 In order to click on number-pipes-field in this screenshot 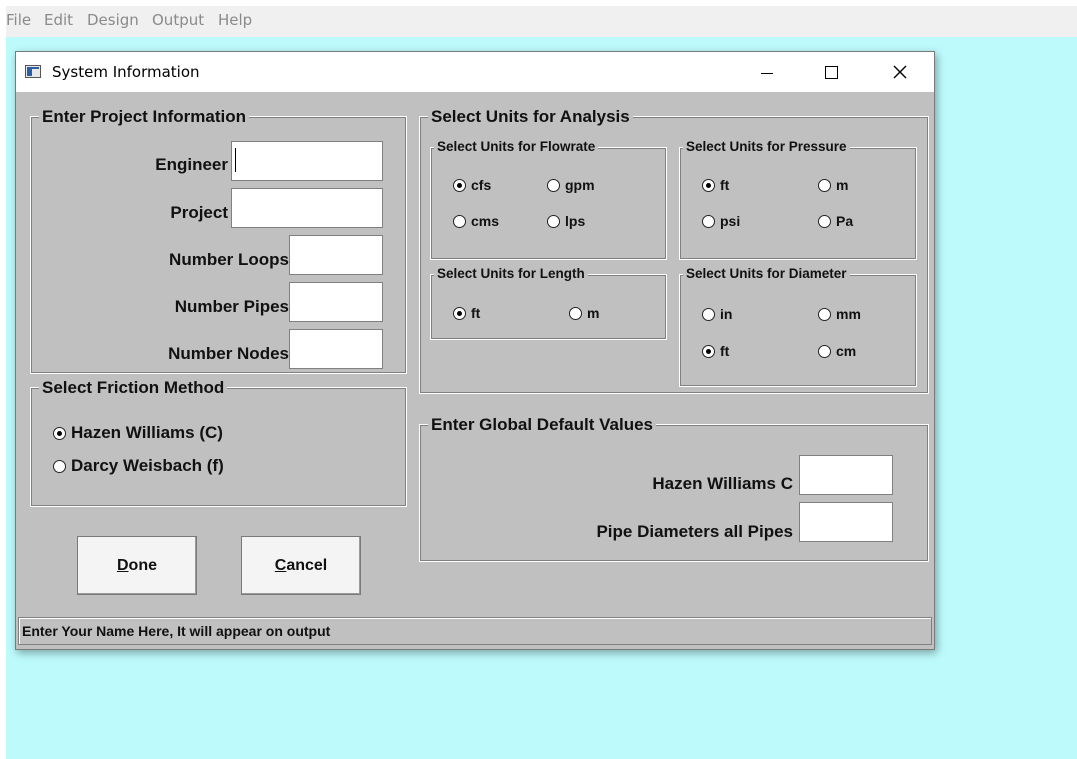, I will do `click(336, 302)`.